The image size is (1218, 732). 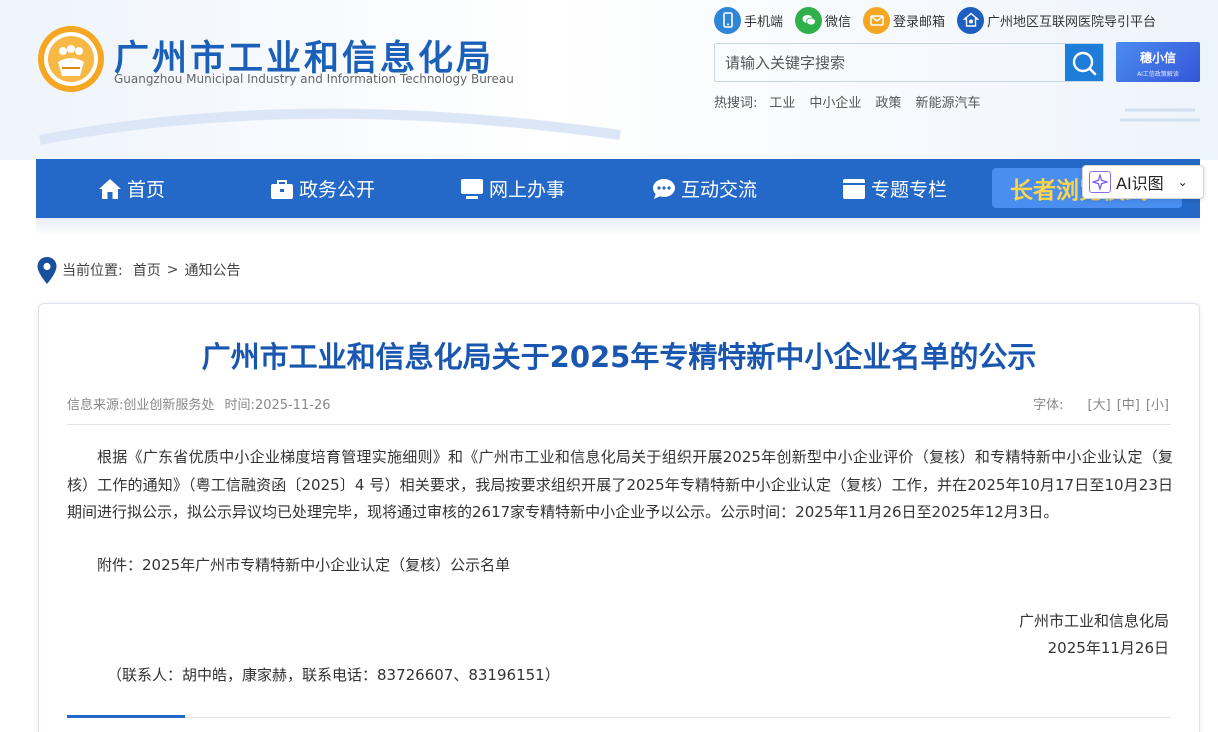 I want to click on font-size-medium: [中], so click(x=1128, y=403).